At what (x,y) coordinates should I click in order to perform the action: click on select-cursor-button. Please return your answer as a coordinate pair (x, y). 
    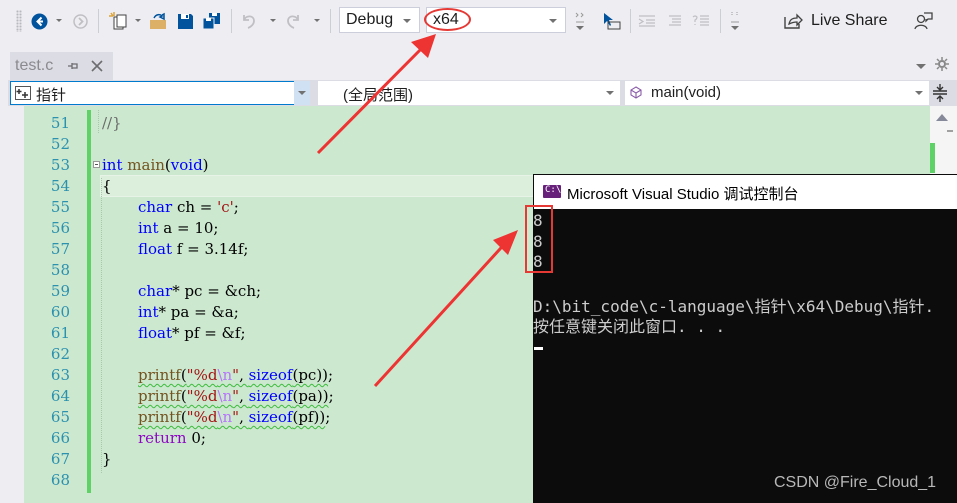
    Looking at the image, I should click on (612, 21).